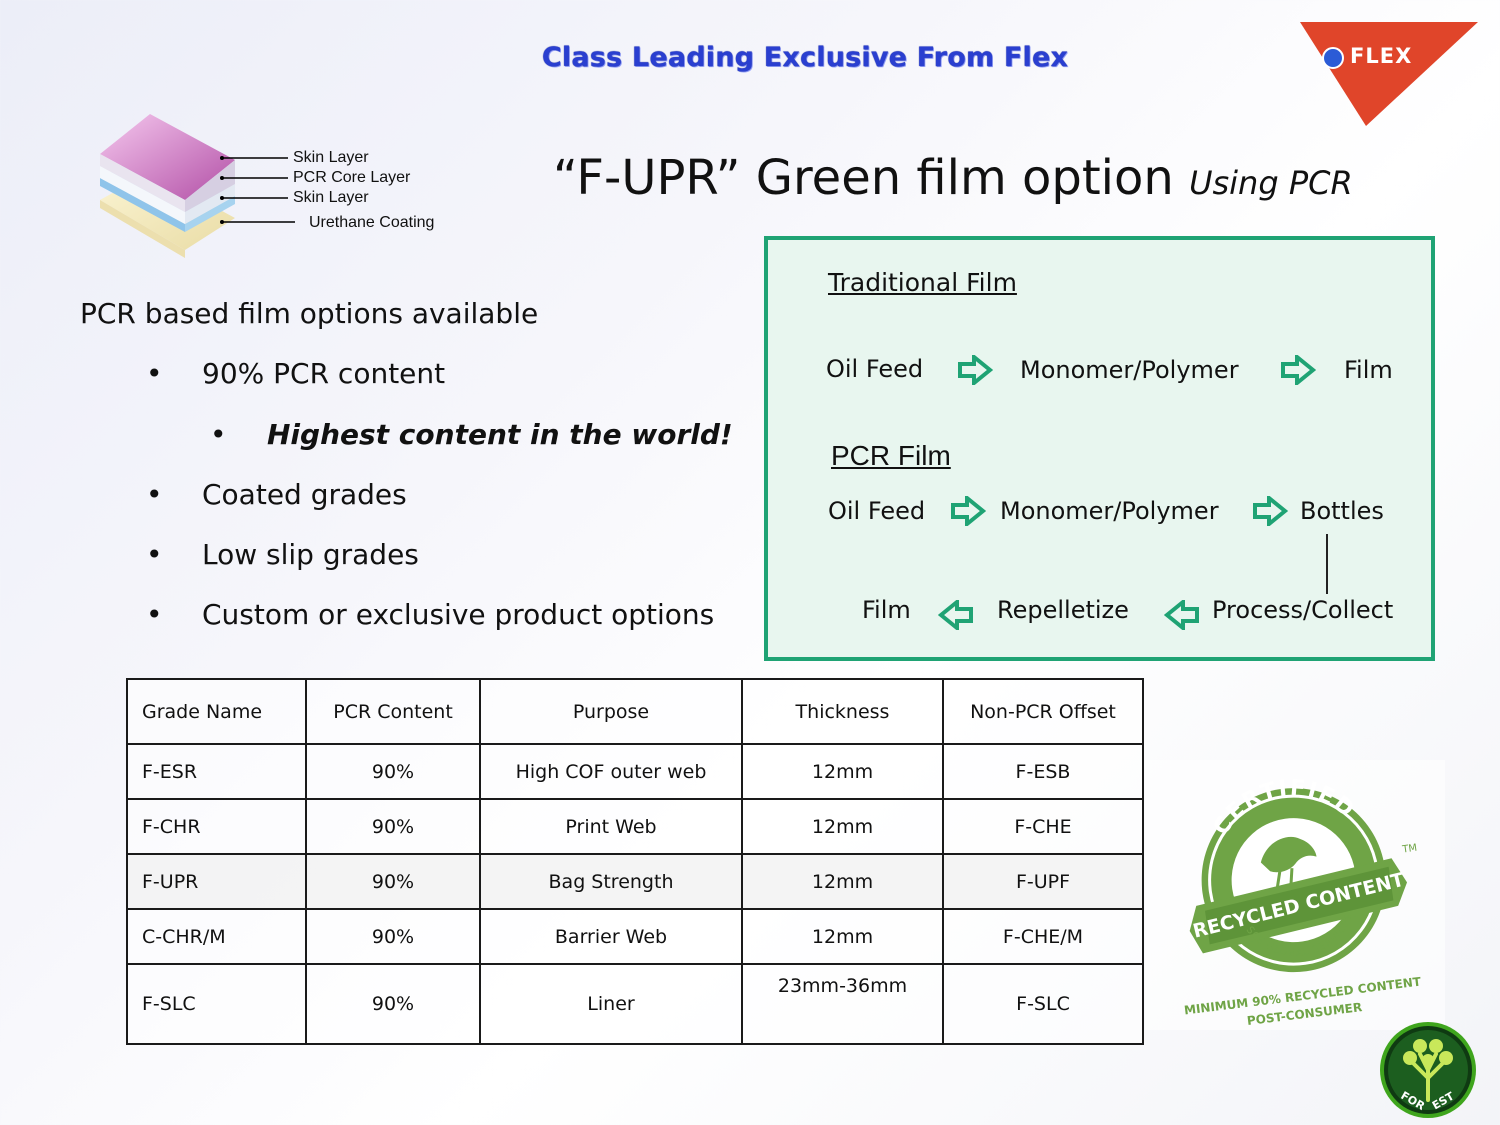  What do you see at coordinates (1043, 711) in the screenshot?
I see `header-non-pcr-offset: Non-PCR Offset` at bounding box center [1043, 711].